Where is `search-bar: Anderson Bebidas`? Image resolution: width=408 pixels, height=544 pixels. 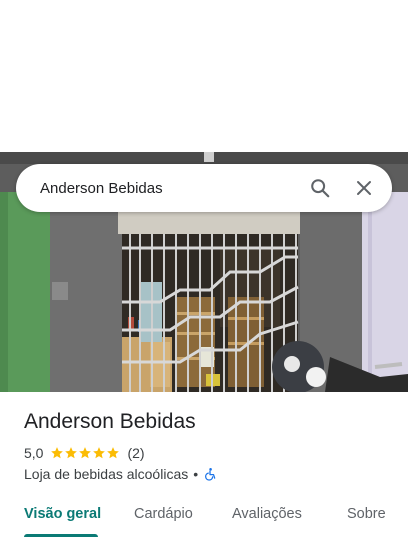 search-bar: Anderson Bebidas is located at coordinates (204, 188).